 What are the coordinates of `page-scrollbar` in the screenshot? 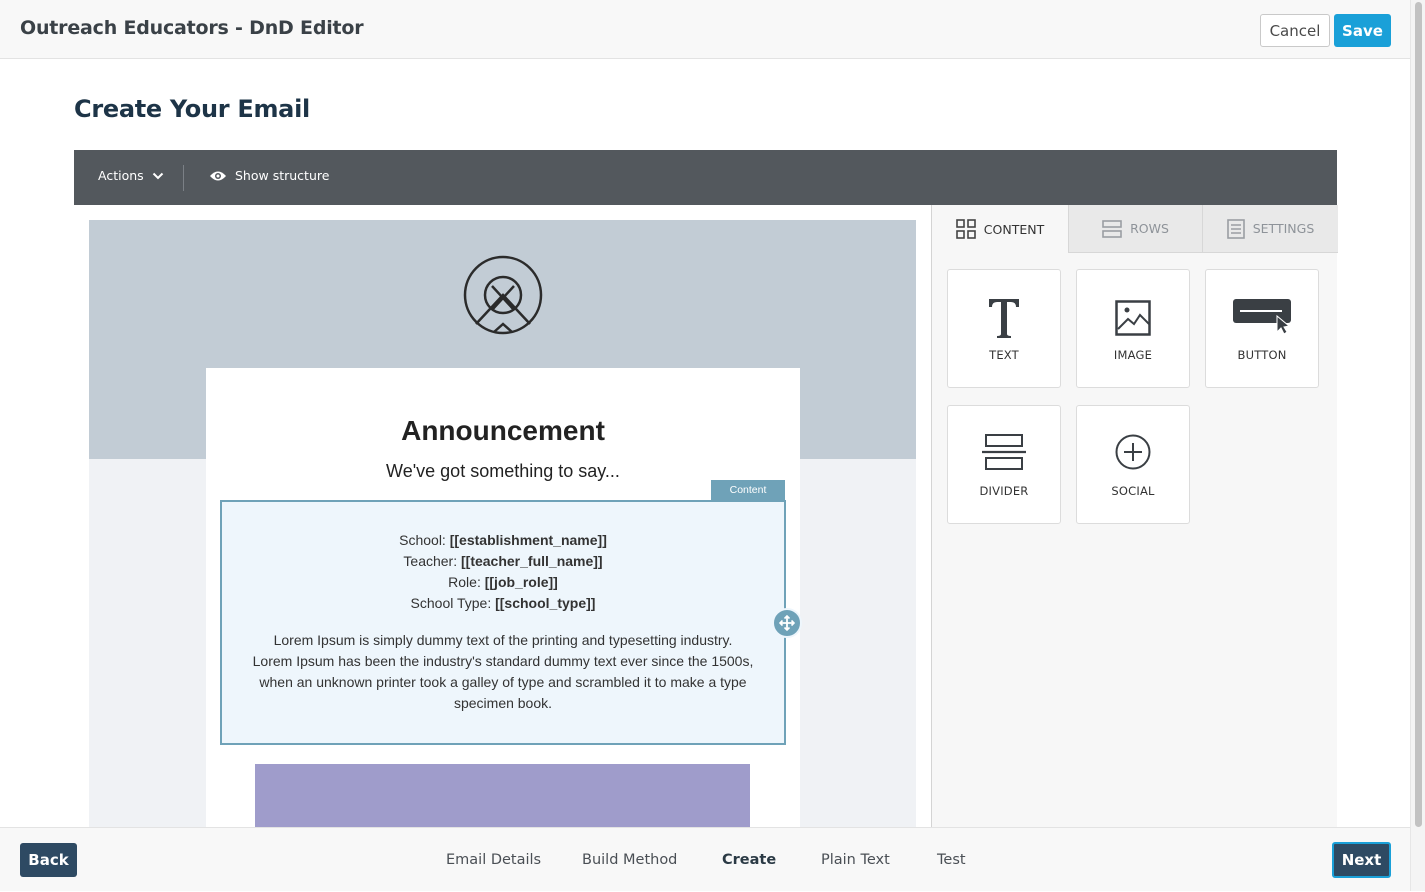 It's located at (1417, 445).